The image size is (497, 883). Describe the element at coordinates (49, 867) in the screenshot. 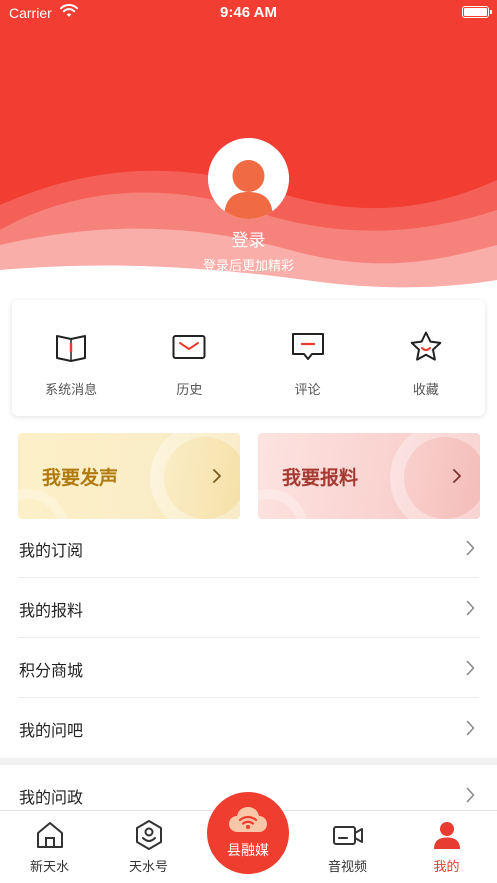

I see `tab-label: 新天水` at that location.